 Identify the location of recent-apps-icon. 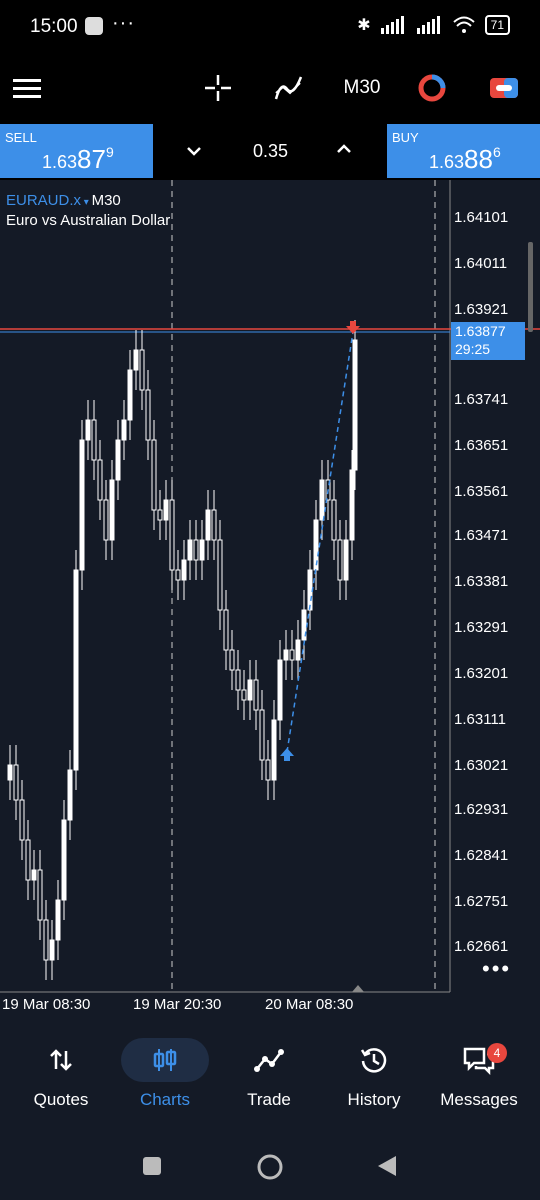
(152, 1166).